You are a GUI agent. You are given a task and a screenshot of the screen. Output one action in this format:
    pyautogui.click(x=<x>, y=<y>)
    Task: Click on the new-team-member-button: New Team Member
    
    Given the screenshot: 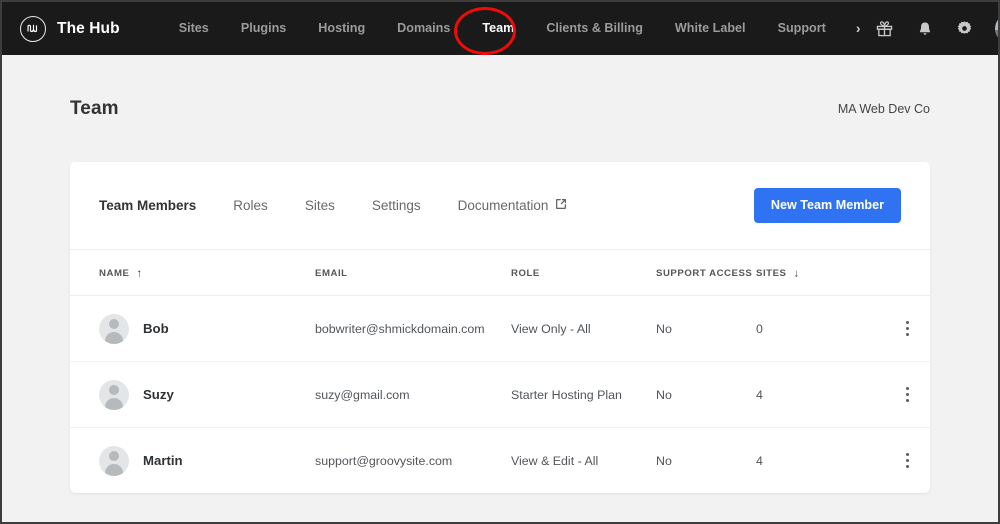 What is the action you would take?
    pyautogui.click(x=827, y=205)
    